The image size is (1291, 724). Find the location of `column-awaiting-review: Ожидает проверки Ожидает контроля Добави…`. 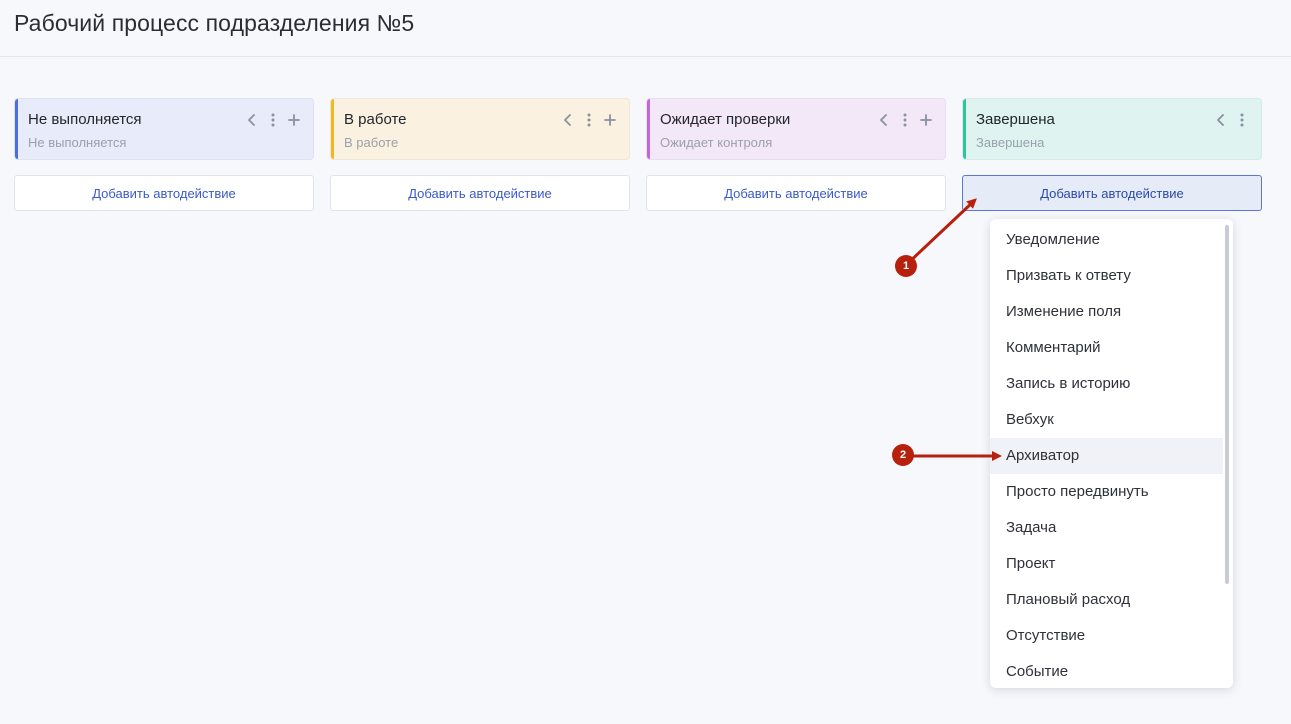

column-awaiting-review: Ожидает проверки Ожидает контроля Добави… is located at coordinates (796, 154).